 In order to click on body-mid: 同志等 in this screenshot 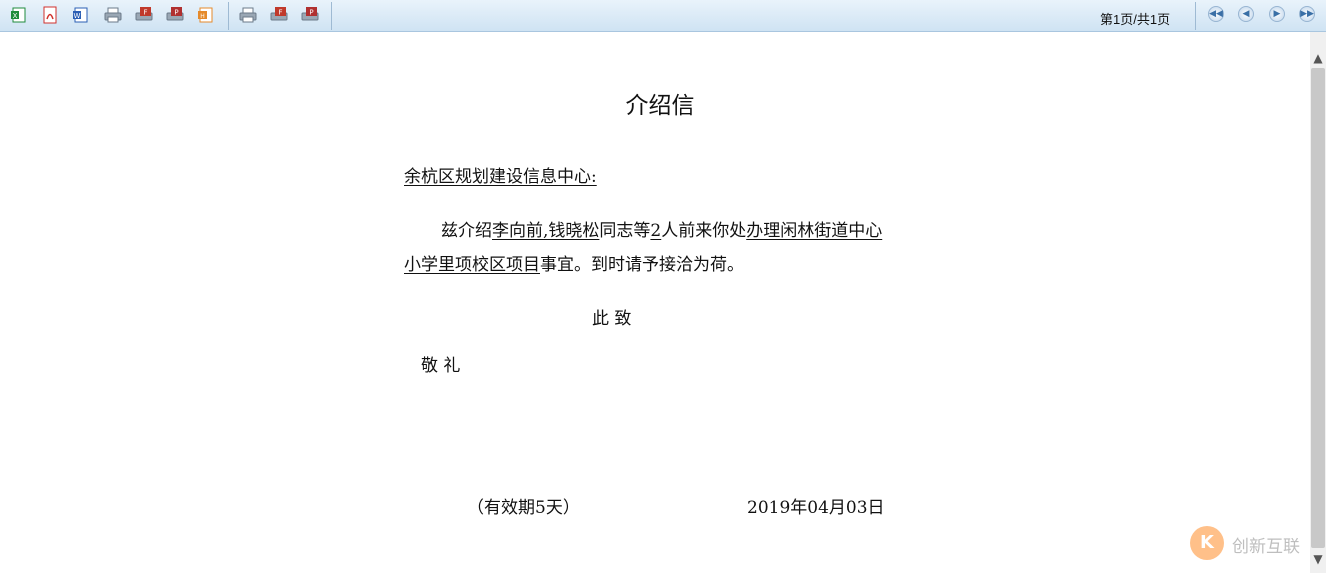, I will do `click(625, 231)`.